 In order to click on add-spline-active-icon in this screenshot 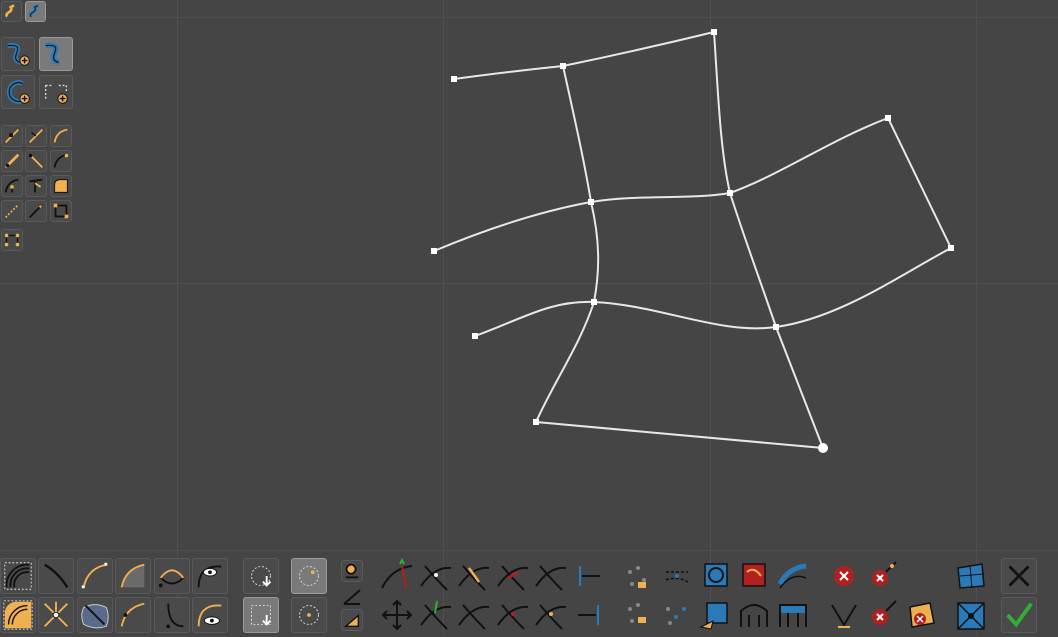, I will do `click(56, 54)`.